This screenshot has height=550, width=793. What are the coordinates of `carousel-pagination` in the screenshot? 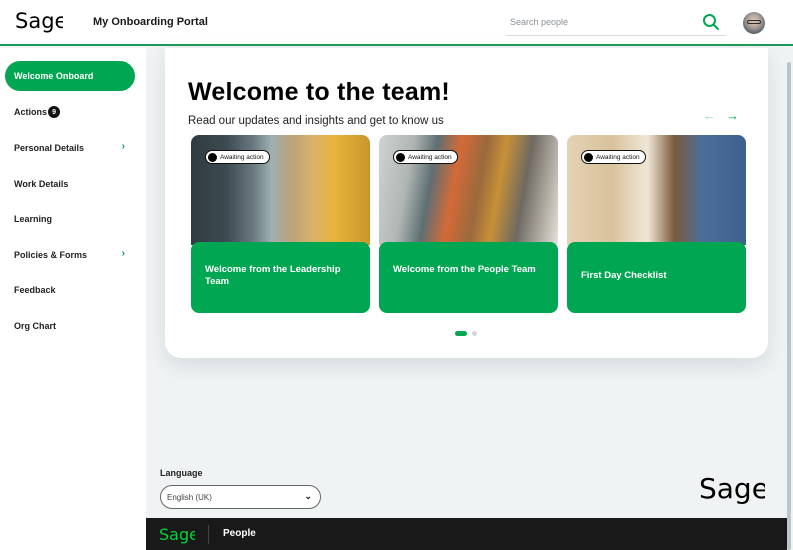 It's located at (466, 333).